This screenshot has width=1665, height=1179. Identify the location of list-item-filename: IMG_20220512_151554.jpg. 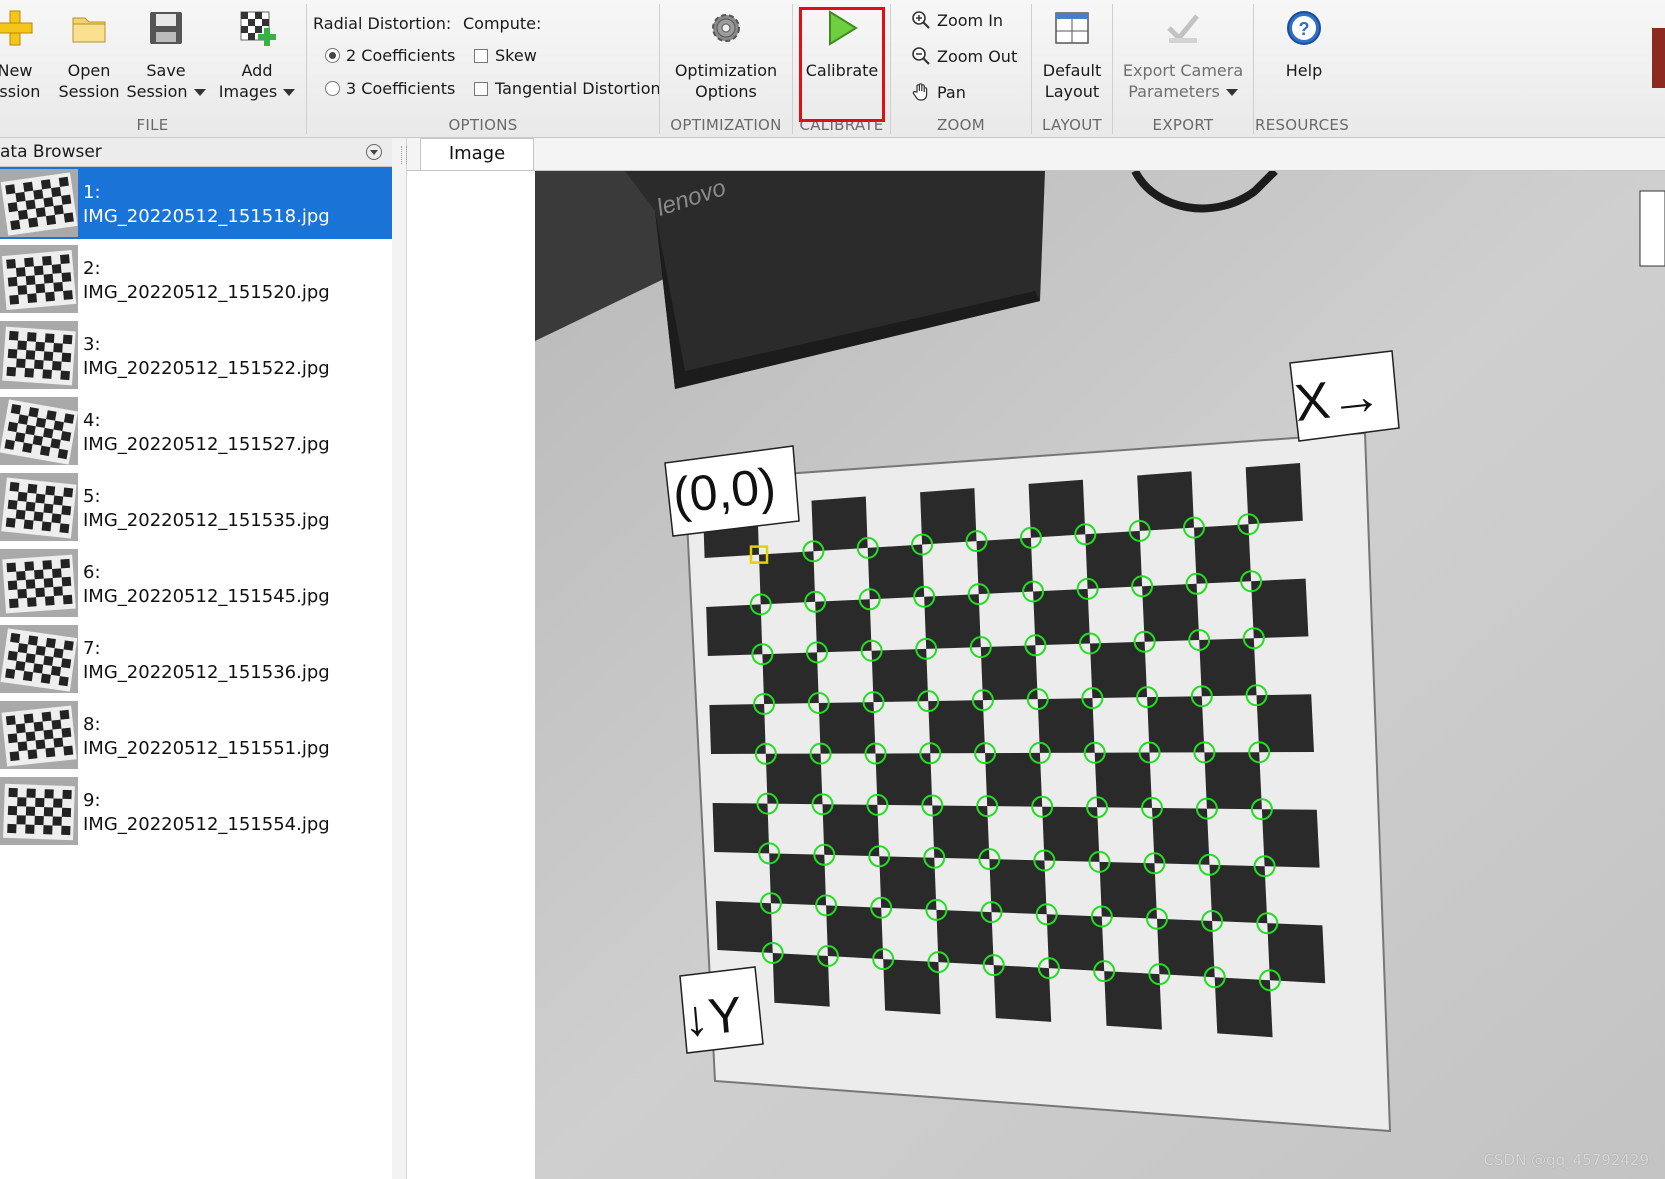
(206, 824).